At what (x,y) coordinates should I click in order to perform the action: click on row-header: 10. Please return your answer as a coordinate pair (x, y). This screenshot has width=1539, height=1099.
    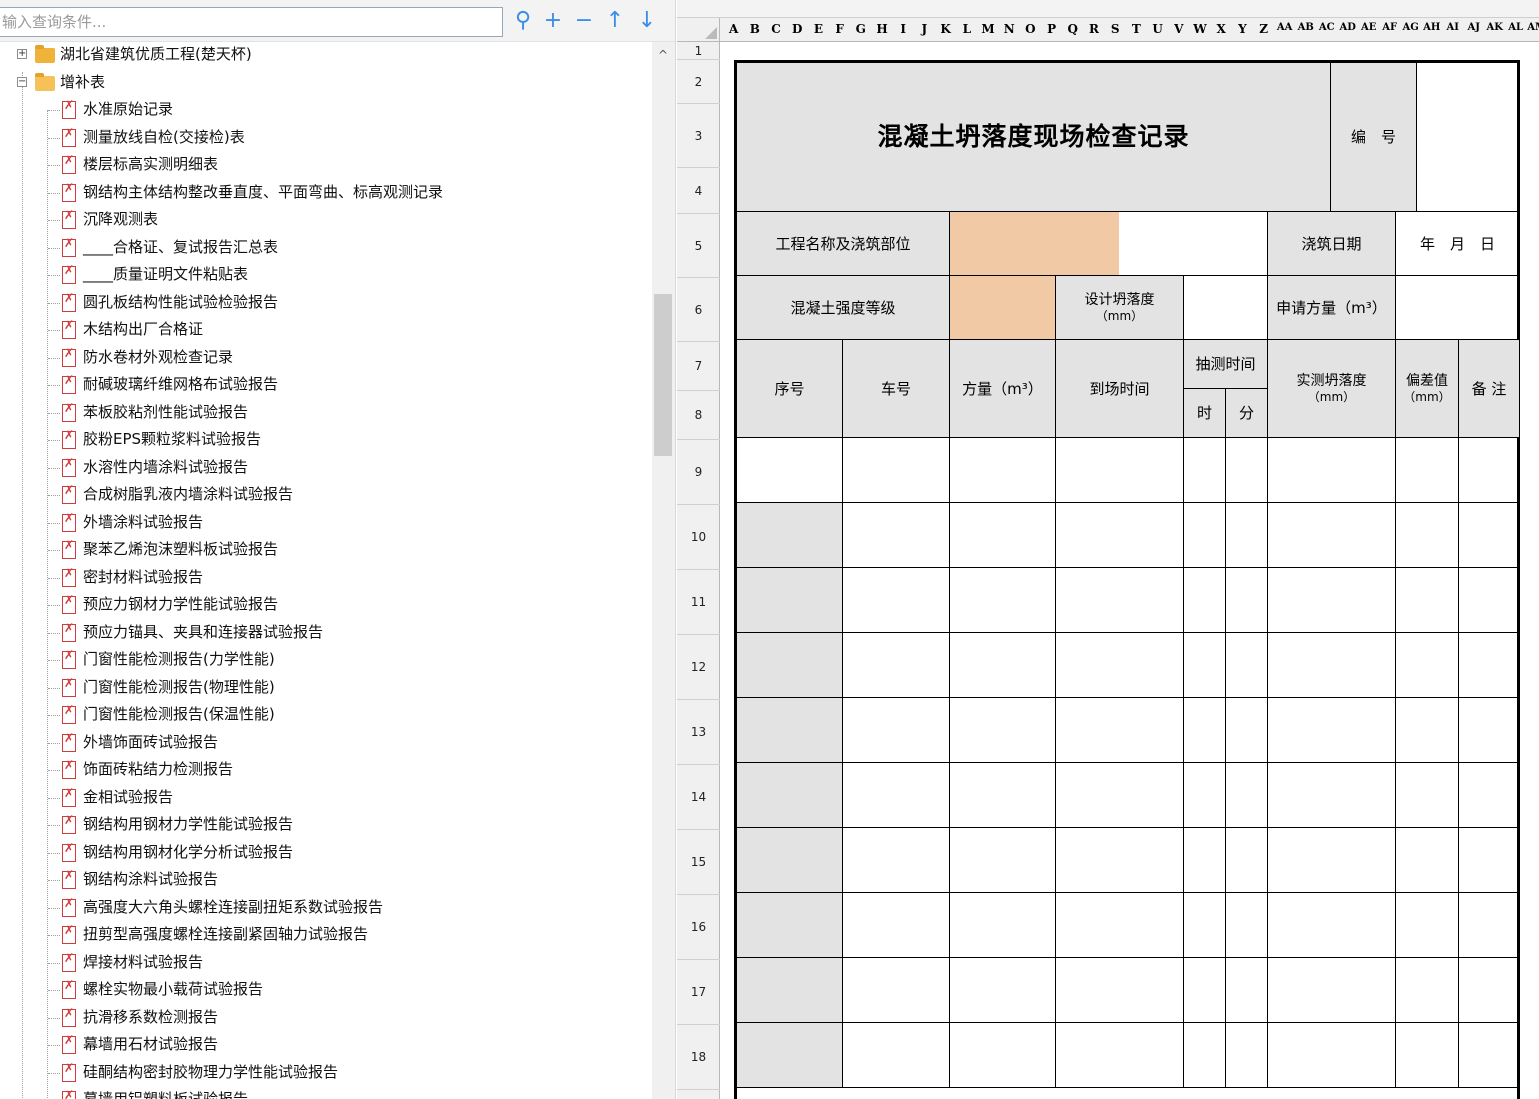
    Looking at the image, I should click on (698, 537).